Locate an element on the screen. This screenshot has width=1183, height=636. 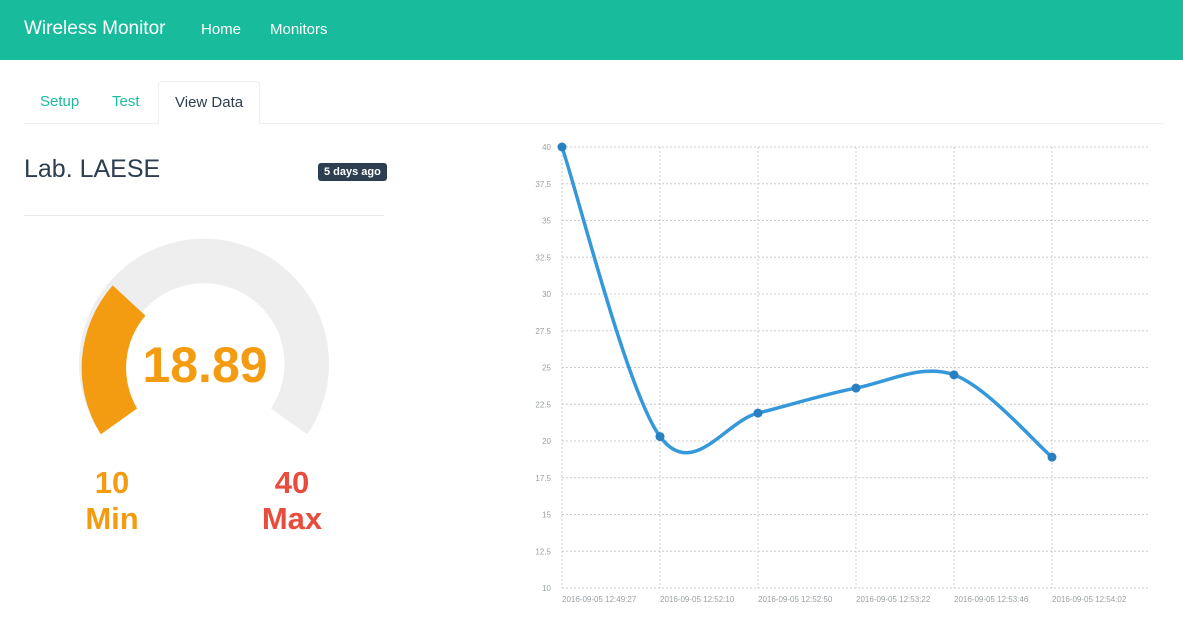
gauge-max-label: Max is located at coordinates (292, 518).